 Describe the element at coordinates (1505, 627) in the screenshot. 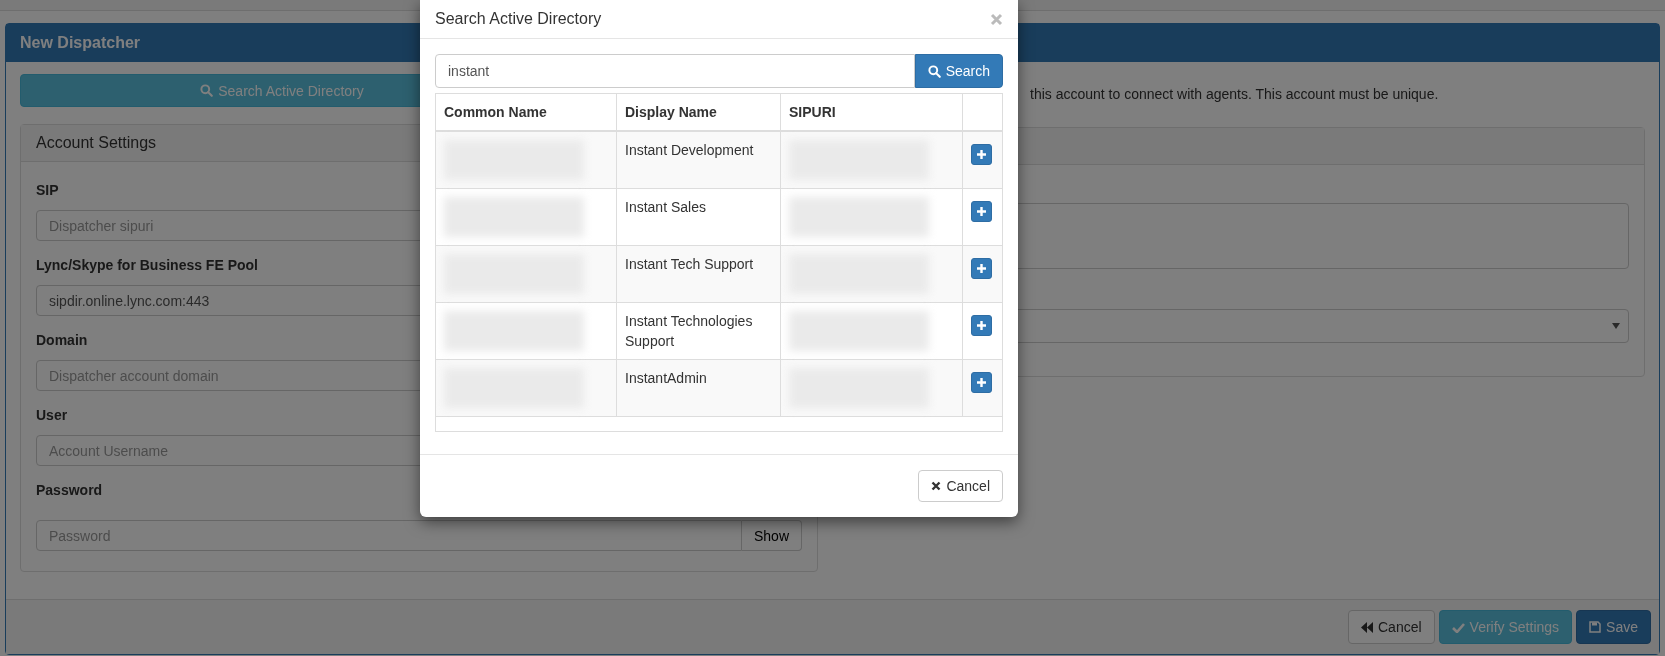

I see `verify-button: Verify Settings` at that location.